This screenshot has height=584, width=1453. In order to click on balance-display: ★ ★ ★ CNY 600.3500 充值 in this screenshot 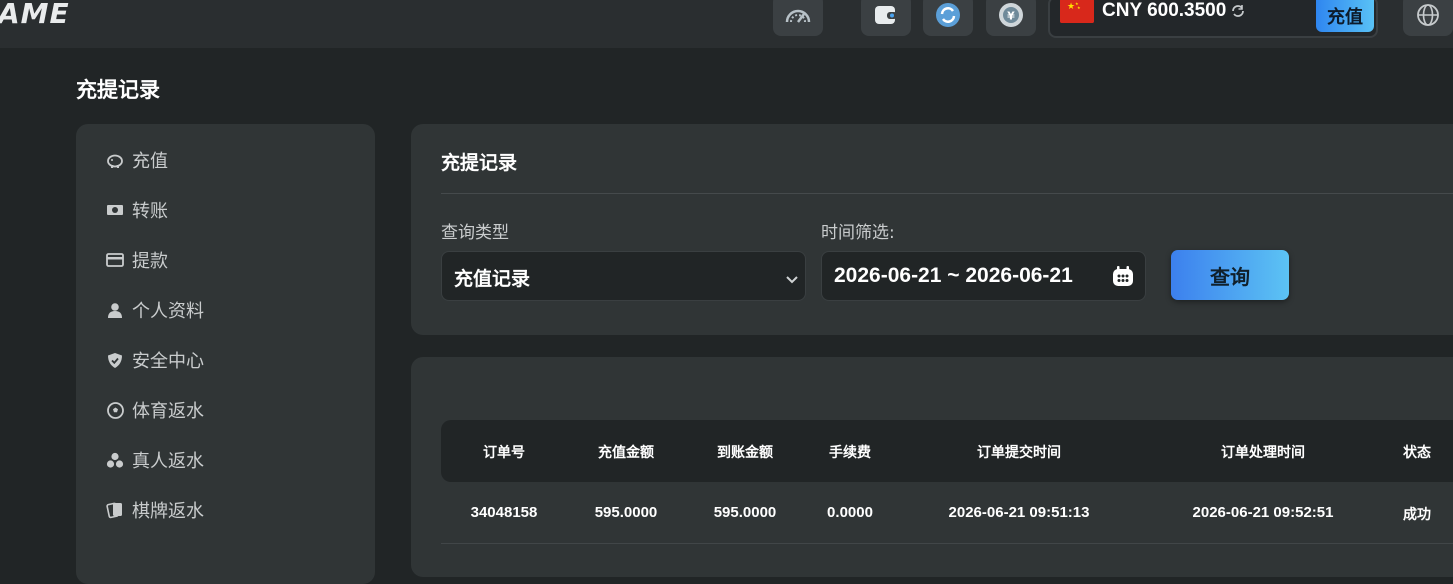, I will do `click(1213, 19)`.